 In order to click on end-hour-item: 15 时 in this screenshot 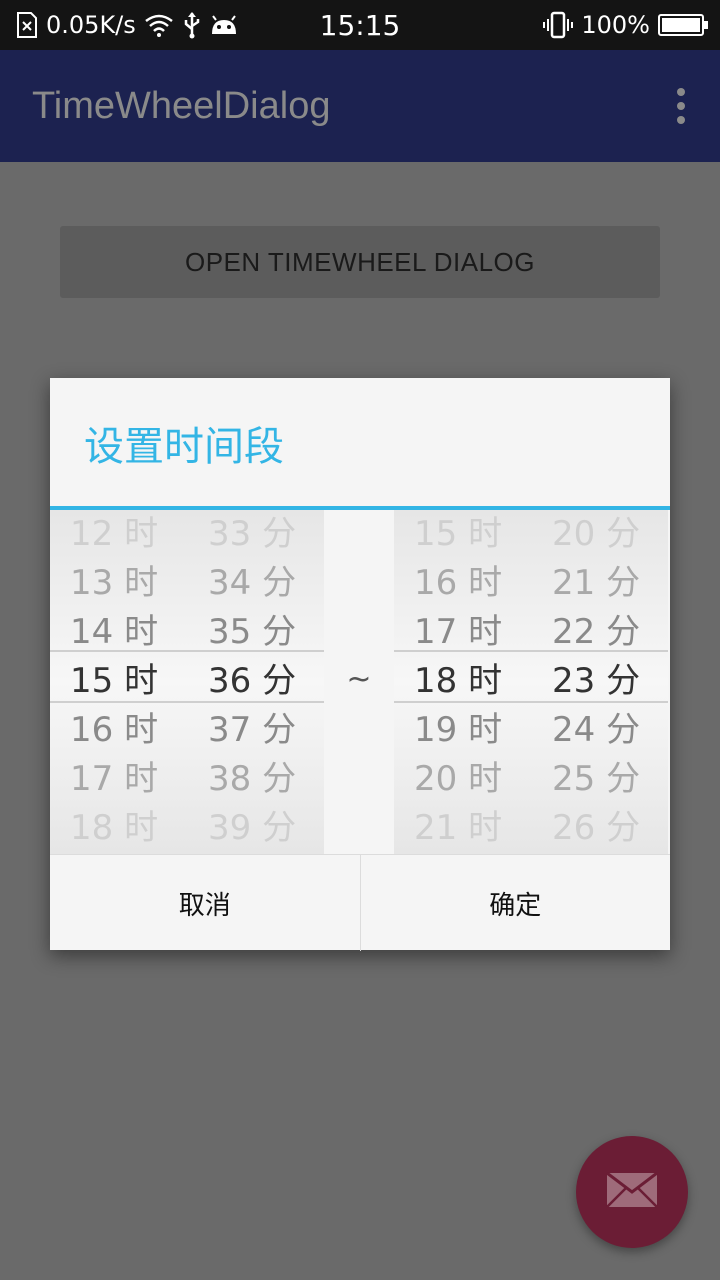, I will do `click(458, 534)`.